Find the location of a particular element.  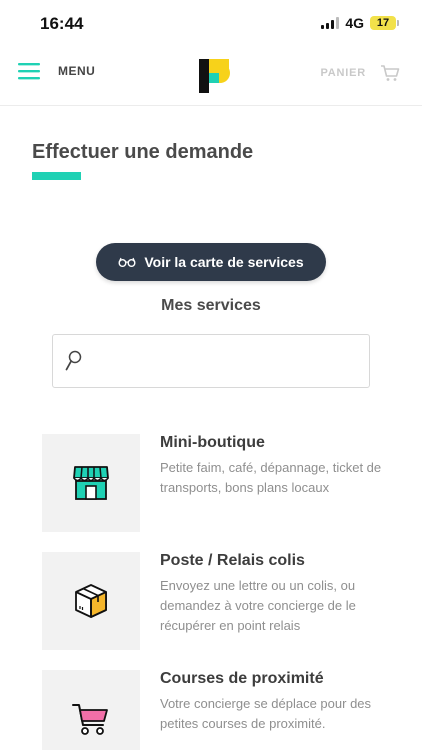

shop-icon is located at coordinates (91, 483).